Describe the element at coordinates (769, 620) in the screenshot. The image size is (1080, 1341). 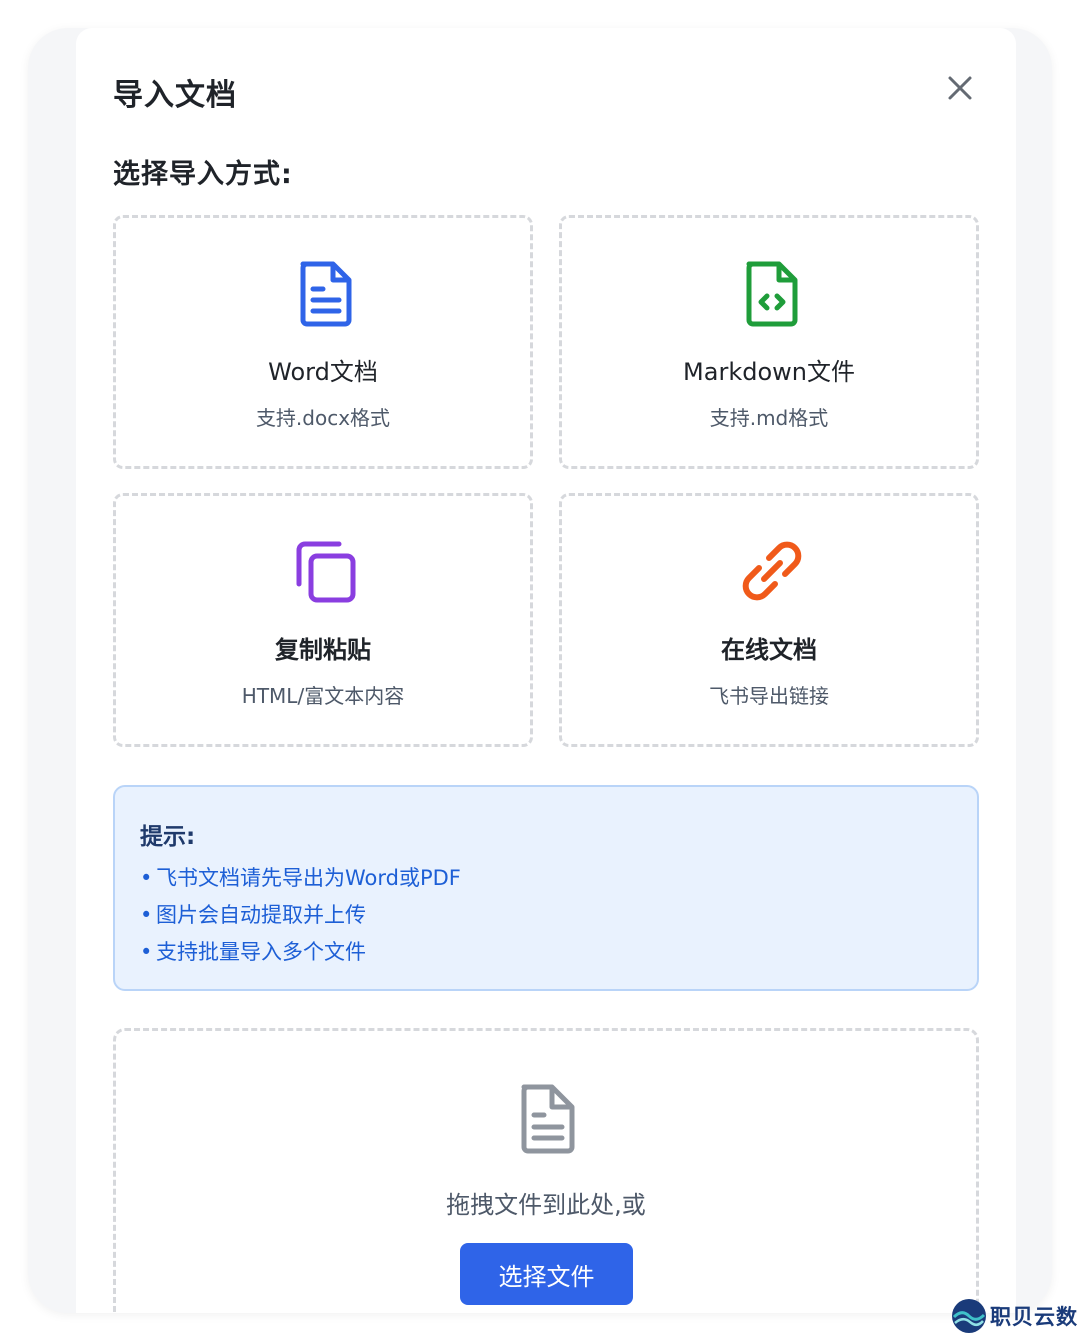
I see `option-online: 在线文档 飞书导出链接` at that location.